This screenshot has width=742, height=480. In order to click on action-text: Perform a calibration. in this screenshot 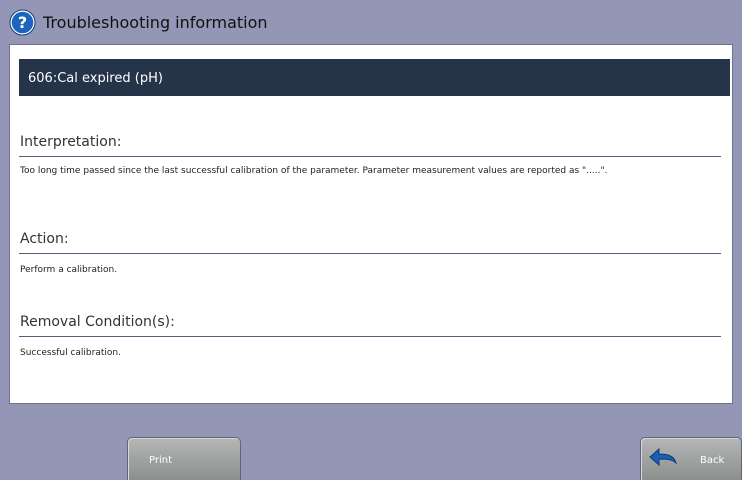, I will do `click(69, 270)`.